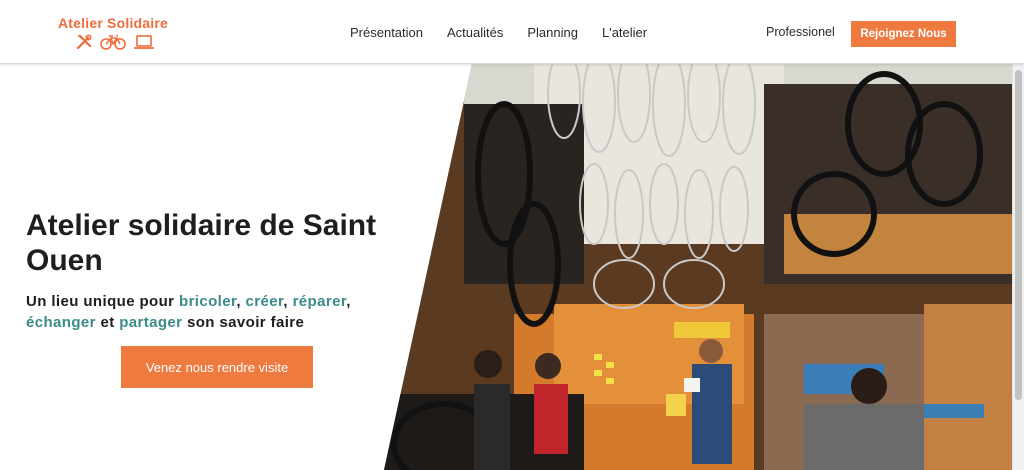  What do you see at coordinates (475, 33) in the screenshot?
I see `nav-item-actualites: Actualités` at bounding box center [475, 33].